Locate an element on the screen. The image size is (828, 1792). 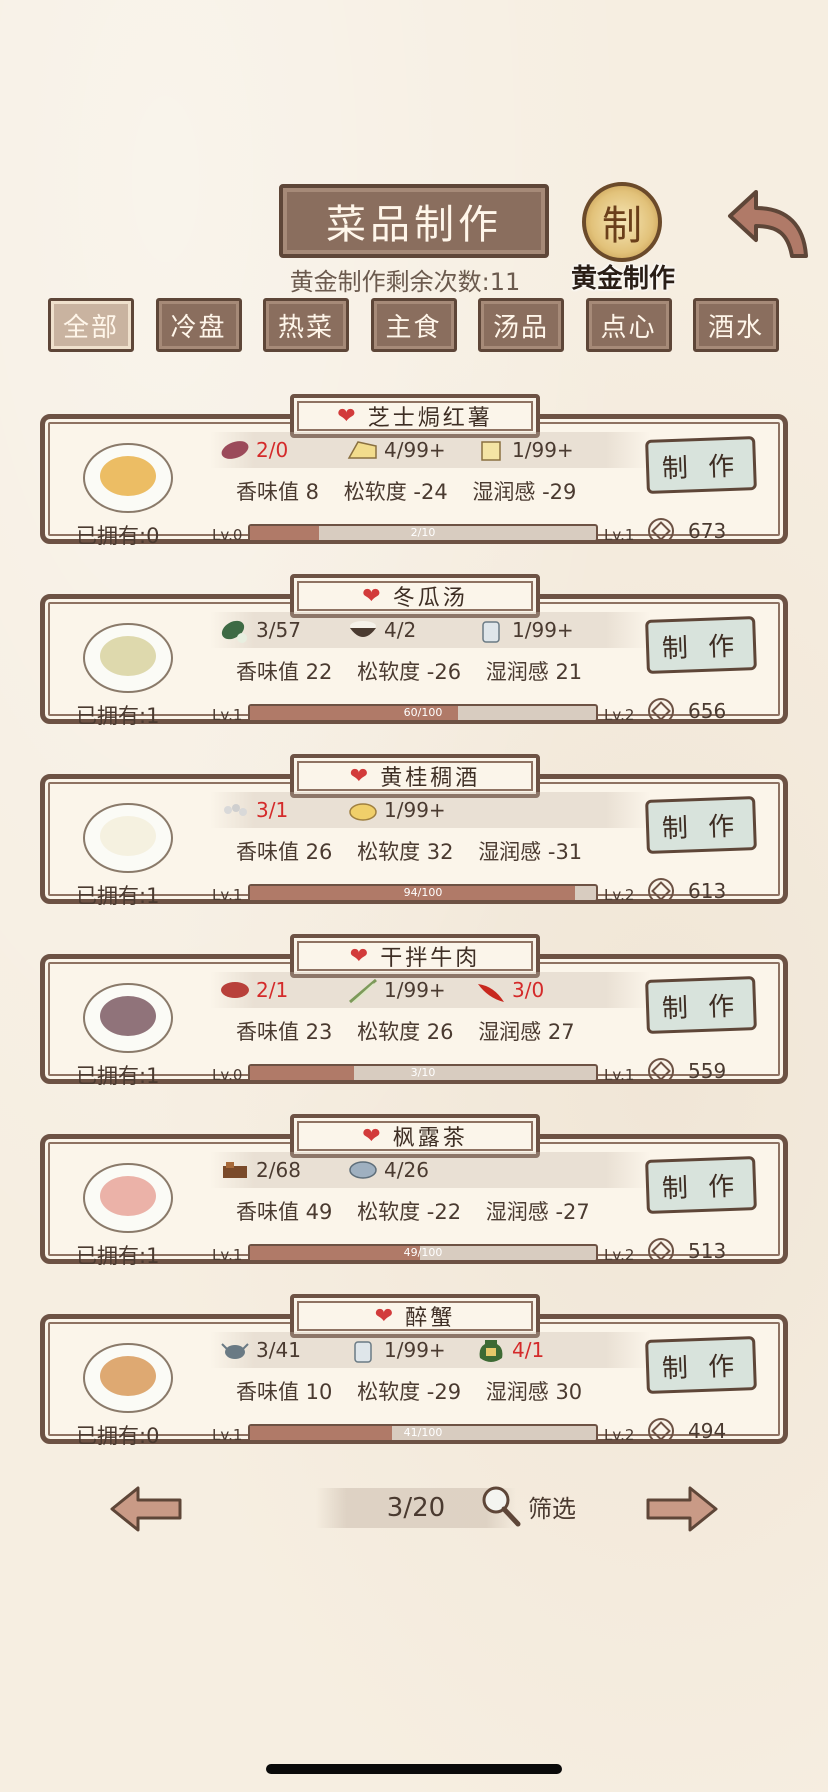
tab-5: 点心 is located at coordinates (628, 325).